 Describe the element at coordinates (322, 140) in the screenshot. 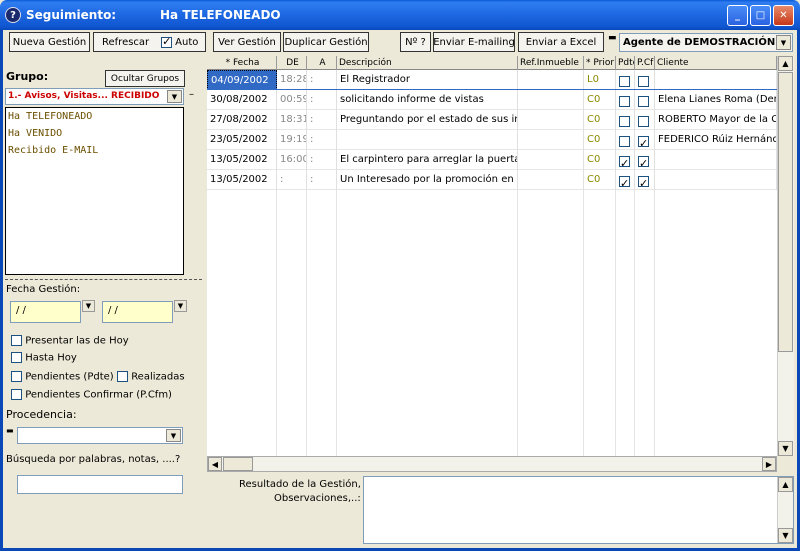

I see `cell-a: :` at that location.